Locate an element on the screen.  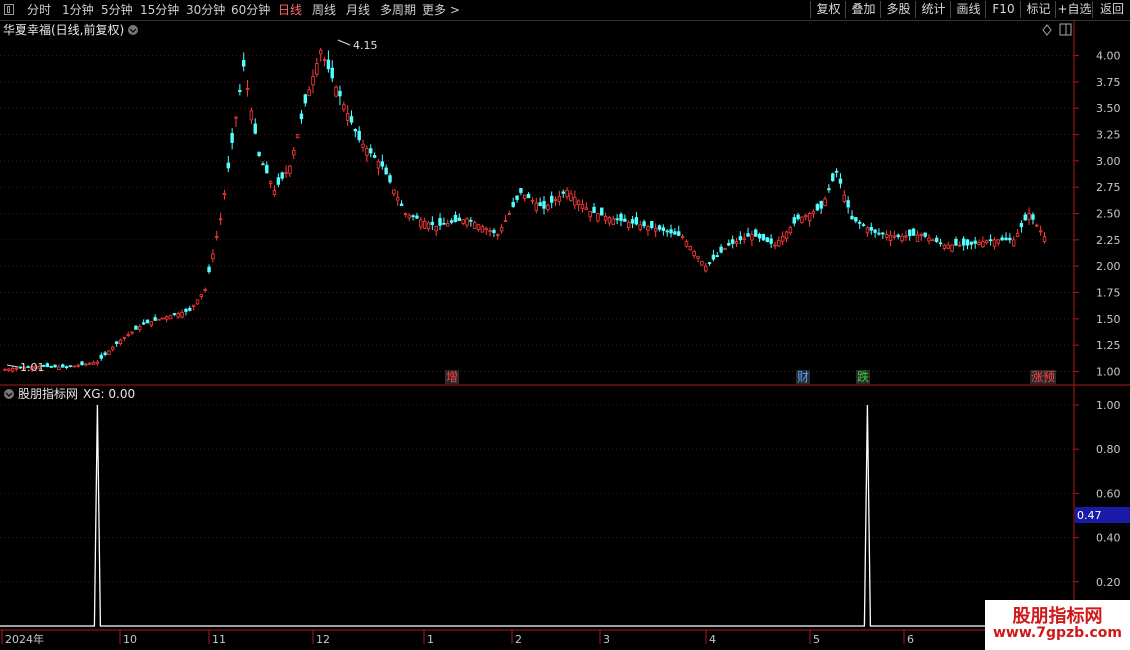
panel-layout-icon is located at coordinates (1065, 29).